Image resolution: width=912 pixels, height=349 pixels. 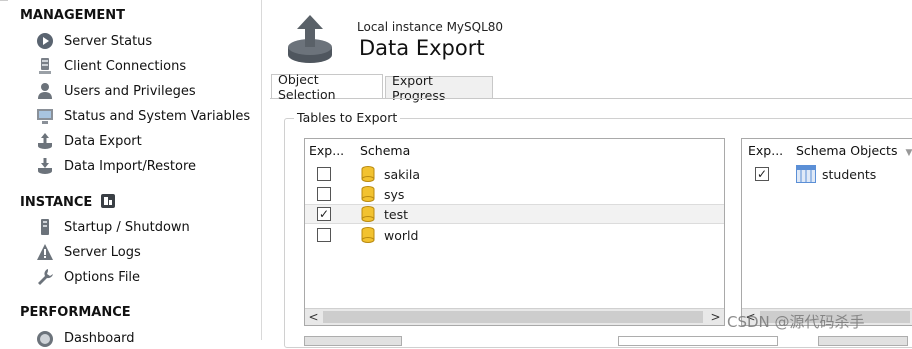 What do you see at coordinates (514, 174) in the screenshot?
I see `schema-row-sakila: sakila` at bounding box center [514, 174].